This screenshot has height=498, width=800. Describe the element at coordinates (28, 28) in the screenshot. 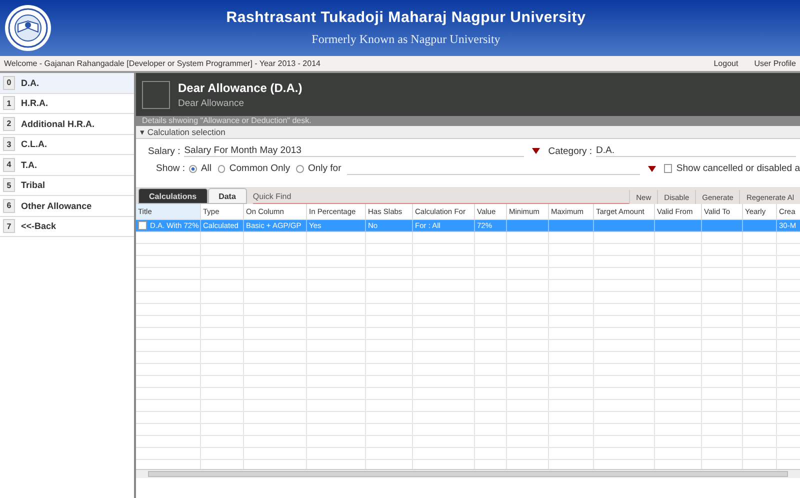

I see `university-seal-icon` at that location.